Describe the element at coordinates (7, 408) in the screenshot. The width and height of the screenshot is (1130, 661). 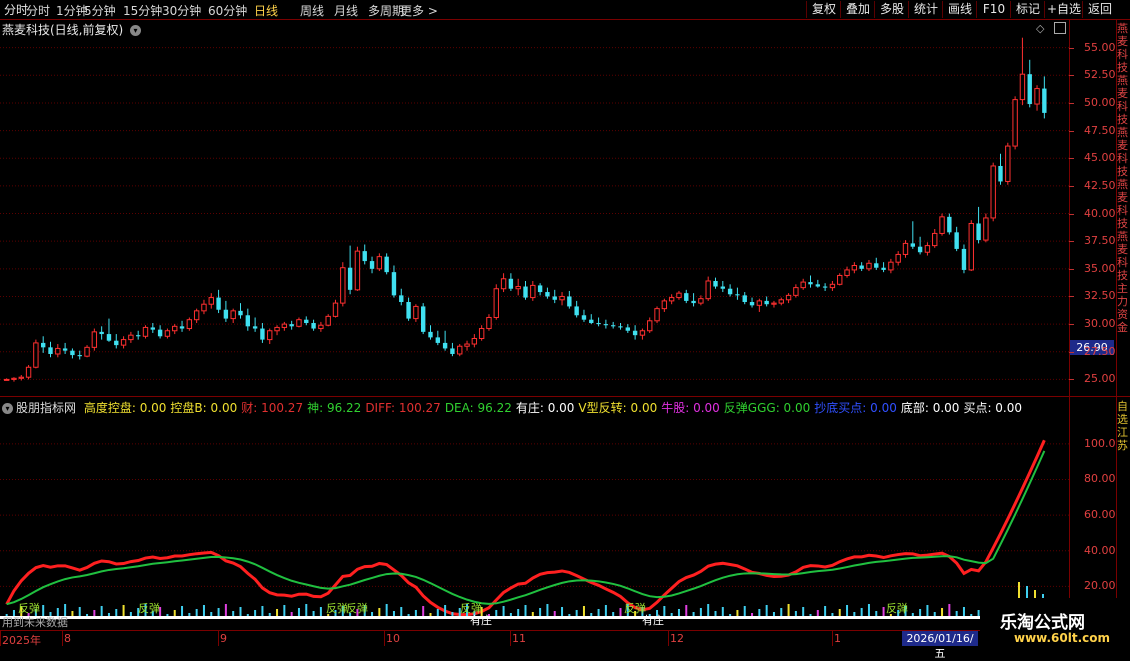
I see `chevron-down-icon: ▾` at that location.